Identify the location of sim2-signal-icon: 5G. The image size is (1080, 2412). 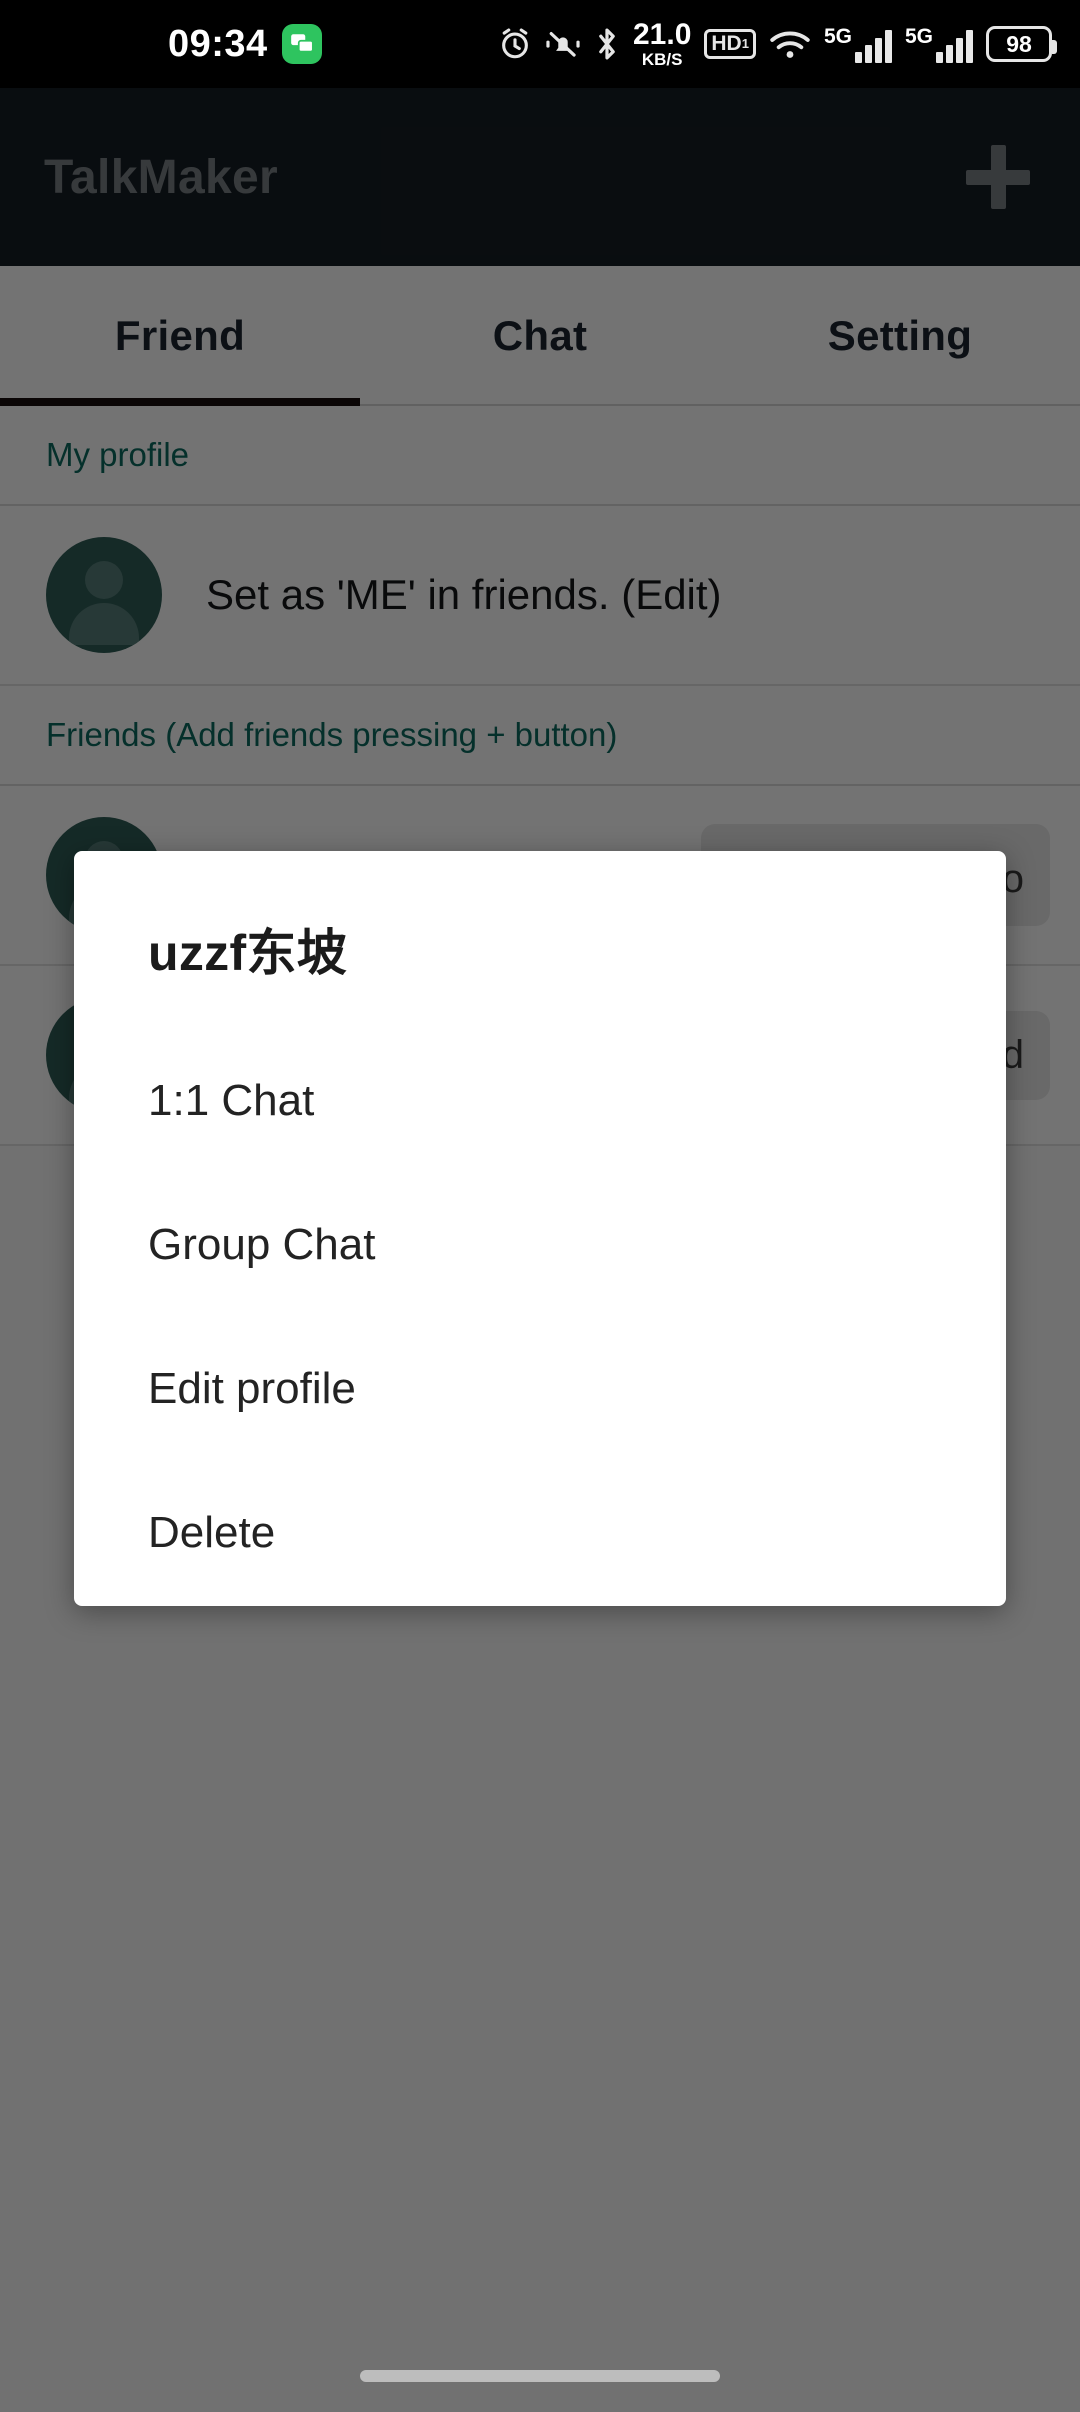
(939, 44).